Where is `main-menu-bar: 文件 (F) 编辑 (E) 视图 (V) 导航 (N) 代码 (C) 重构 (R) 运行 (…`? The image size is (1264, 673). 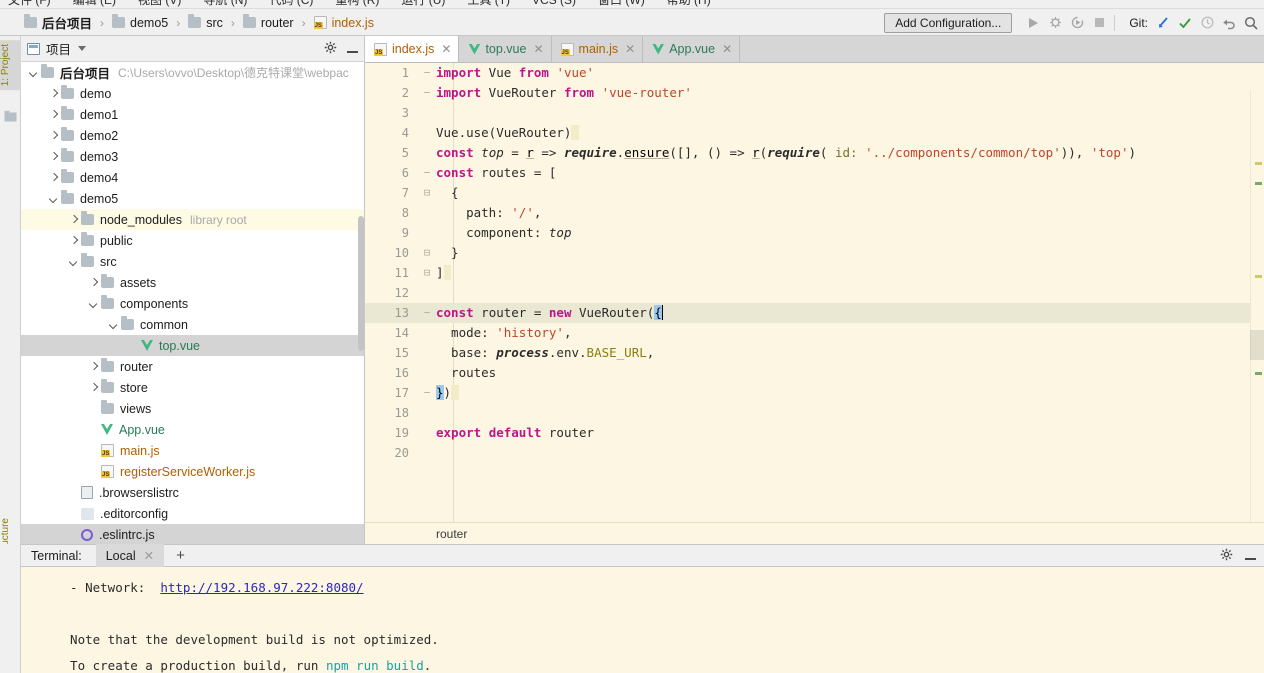 main-menu-bar: 文件 (F) 编辑 (E) 视图 (V) 导航 (N) 代码 (C) 重构 (R) 运行 (… is located at coordinates (632, 4).